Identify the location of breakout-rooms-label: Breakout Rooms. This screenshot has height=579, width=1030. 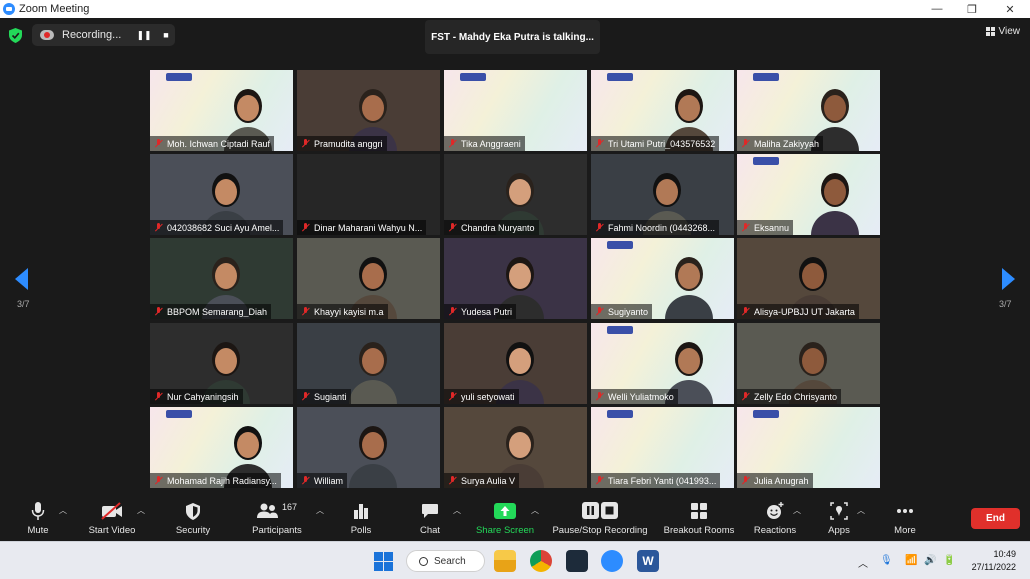
(699, 530).